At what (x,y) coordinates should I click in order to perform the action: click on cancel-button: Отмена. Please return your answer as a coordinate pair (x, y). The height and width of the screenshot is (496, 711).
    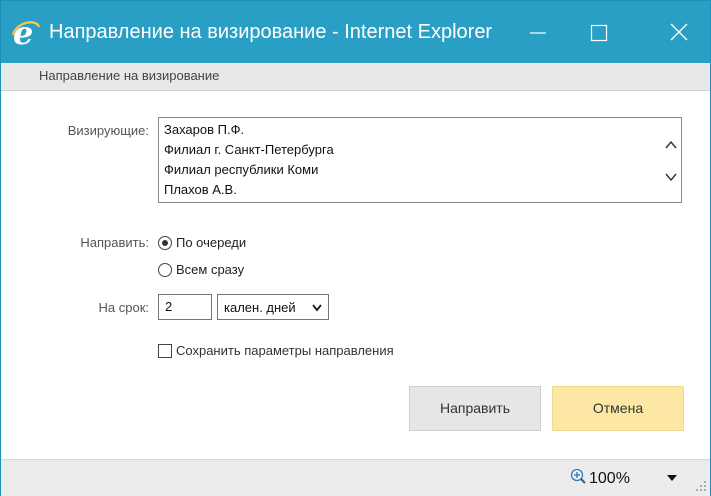
    Looking at the image, I should click on (618, 408).